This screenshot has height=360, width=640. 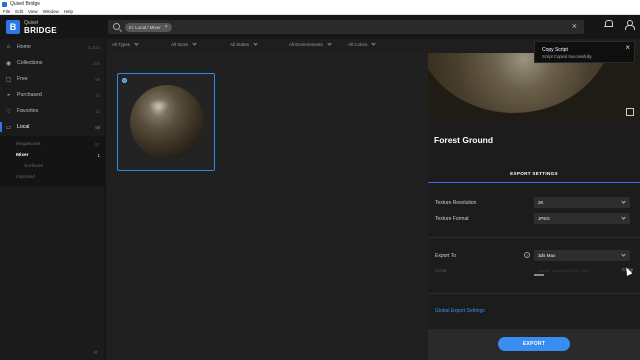 What do you see at coordinates (33, 166) in the screenshot?
I see `subnav-item-surfaces: Surfaces` at bounding box center [33, 166].